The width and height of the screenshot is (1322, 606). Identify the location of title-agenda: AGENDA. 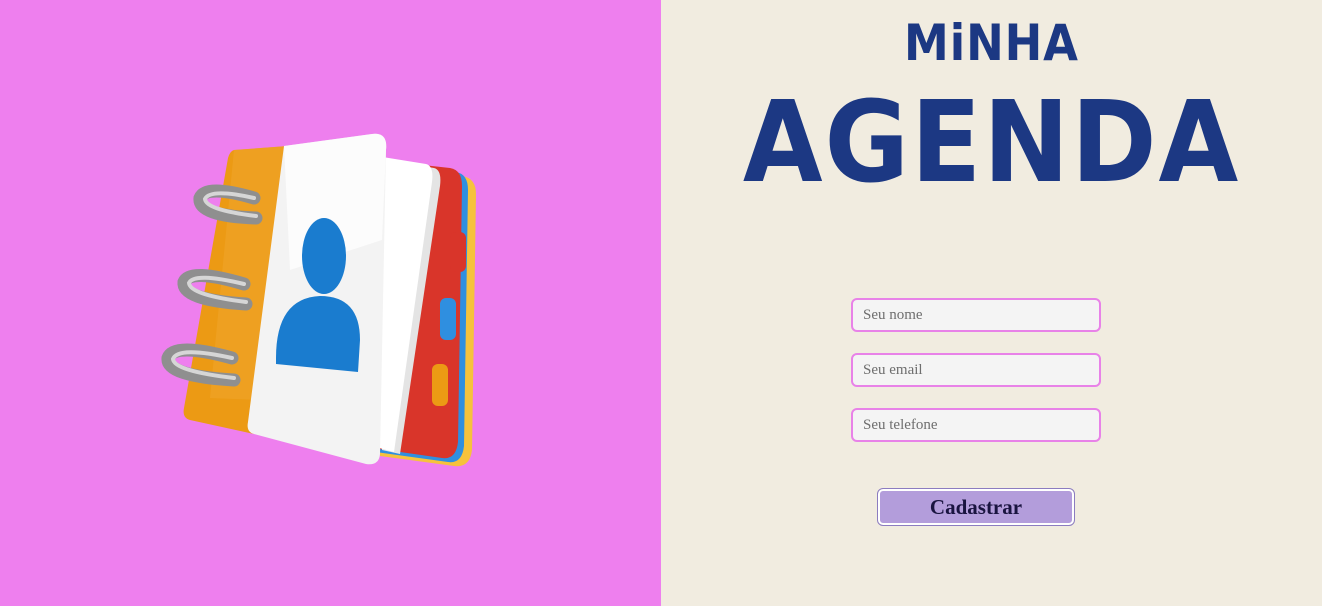
(991, 143).